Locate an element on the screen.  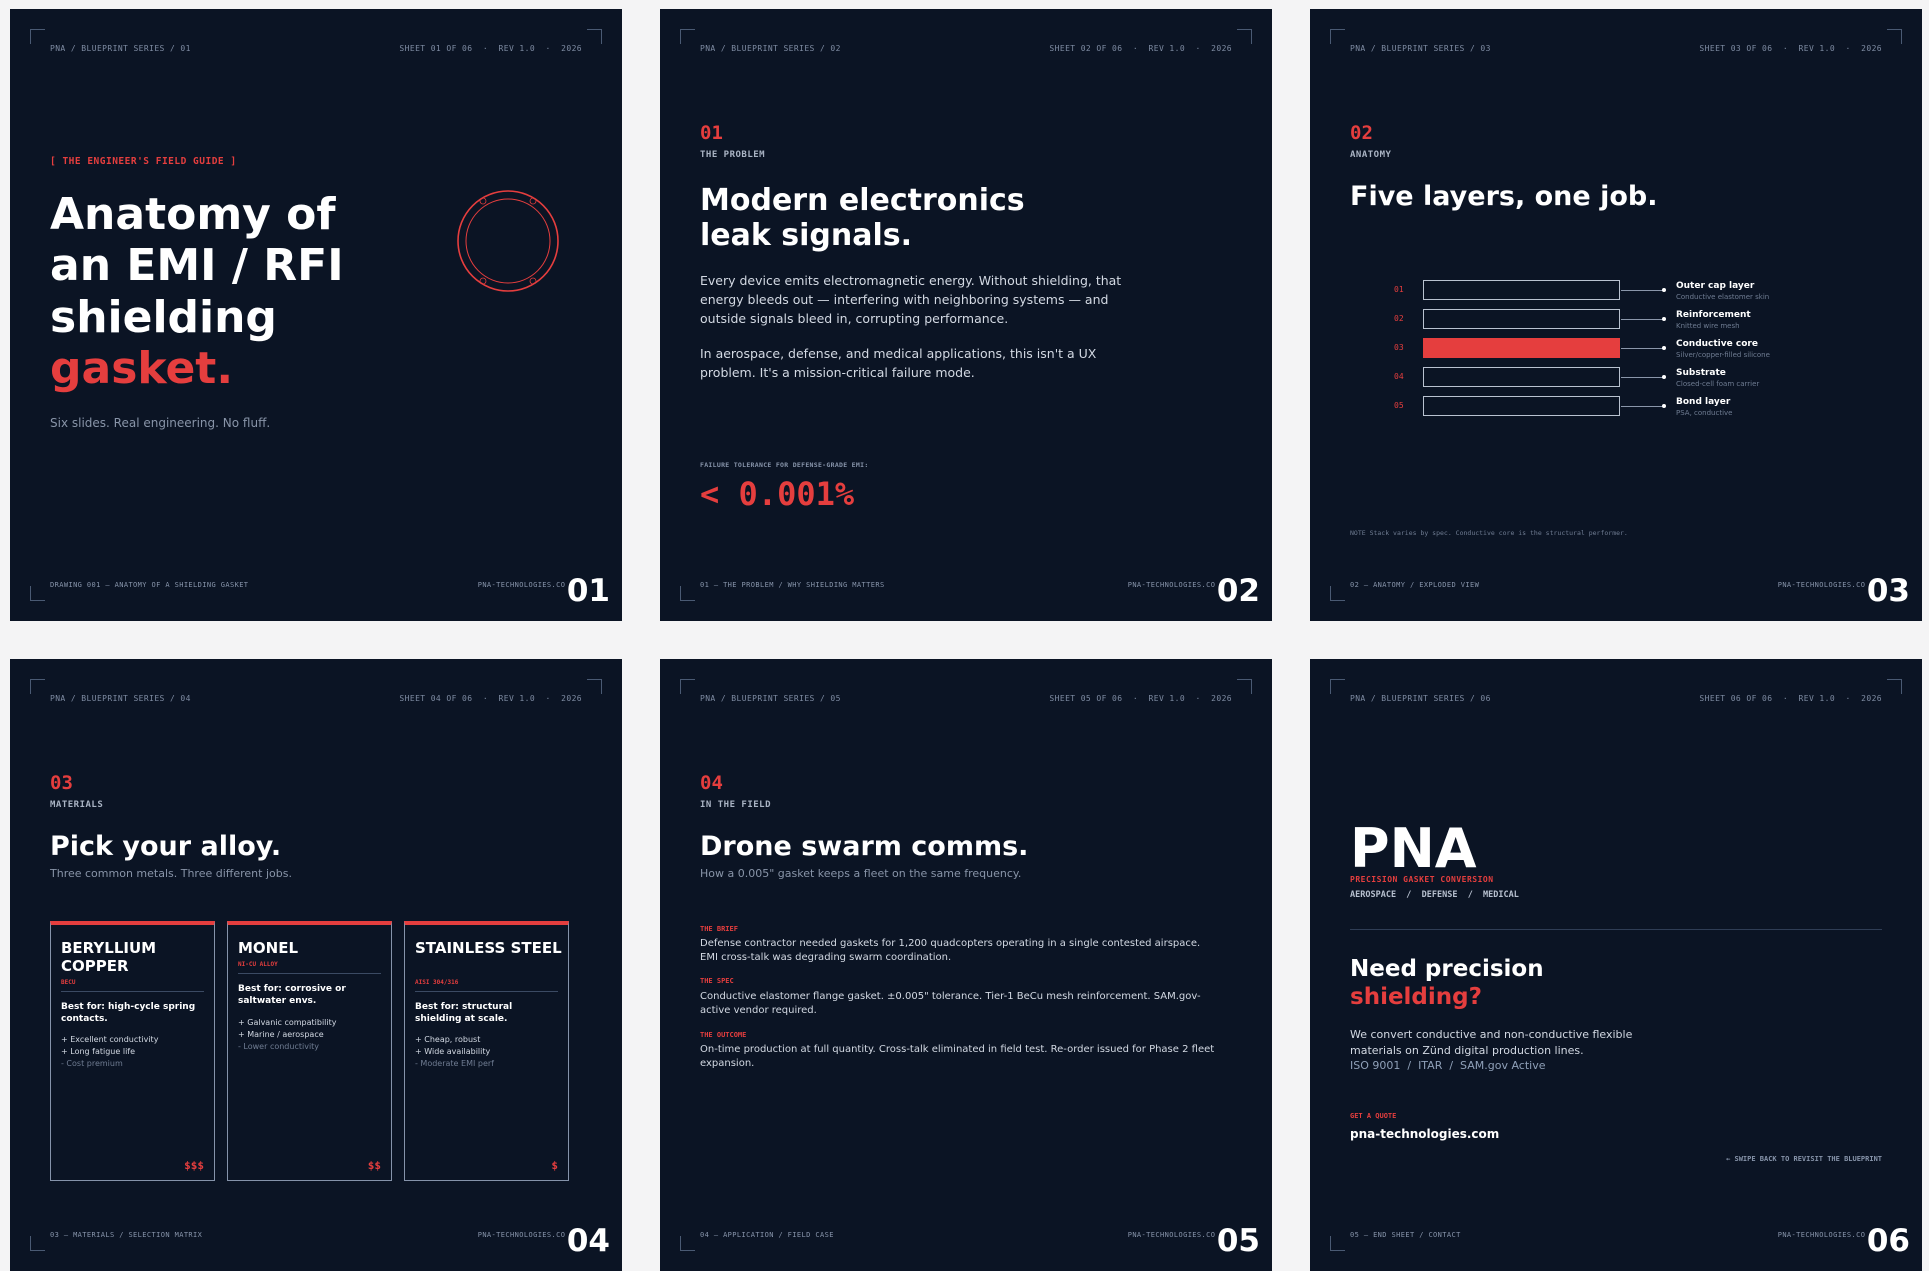
layer-desc: PSA, conductive is located at coordinates (1704, 413).